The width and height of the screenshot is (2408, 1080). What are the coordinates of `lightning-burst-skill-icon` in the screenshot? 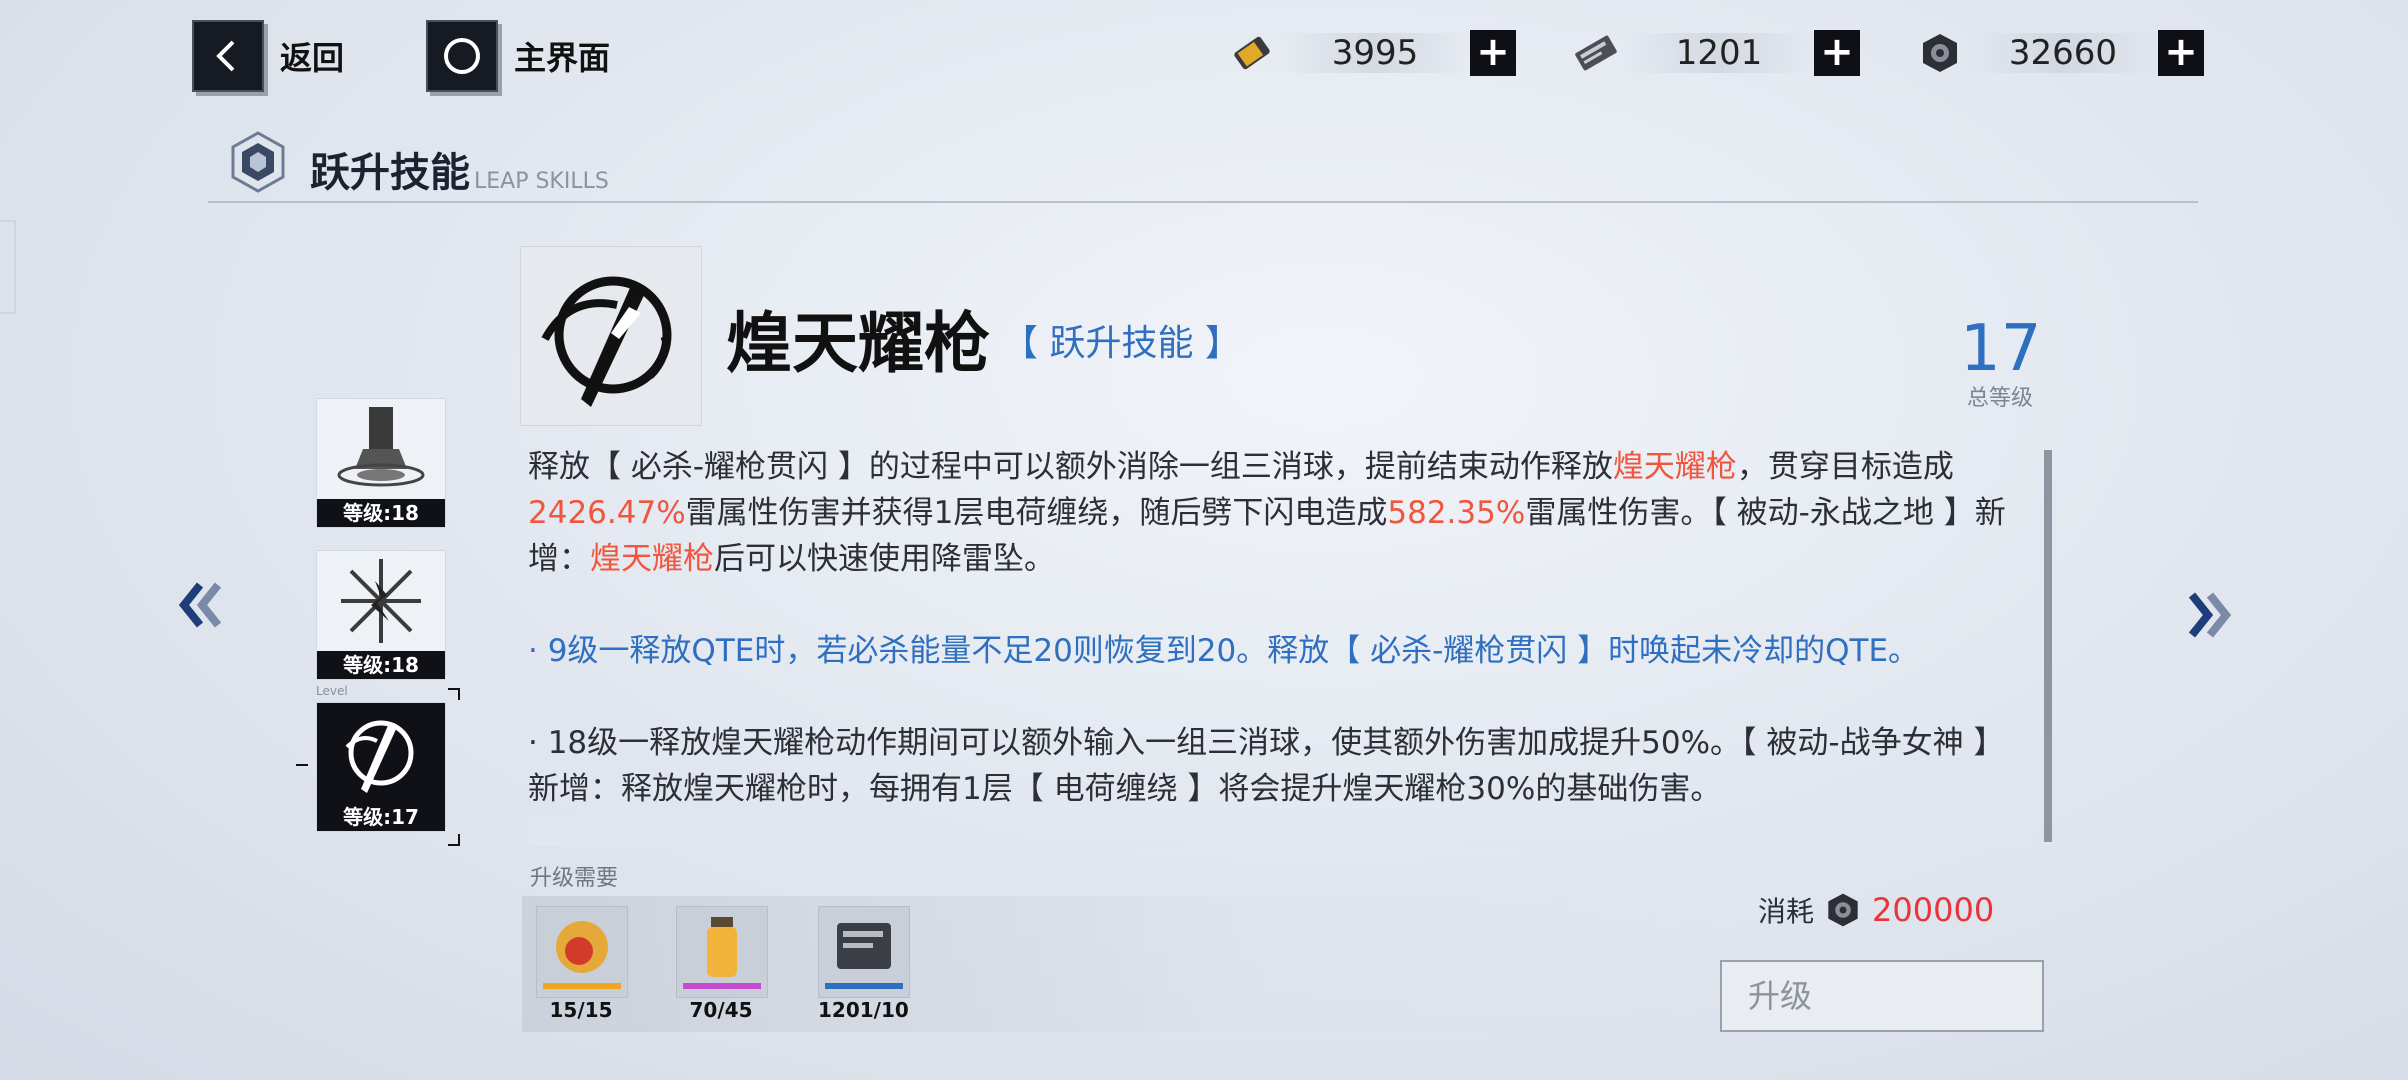 It's located at (381, 601).